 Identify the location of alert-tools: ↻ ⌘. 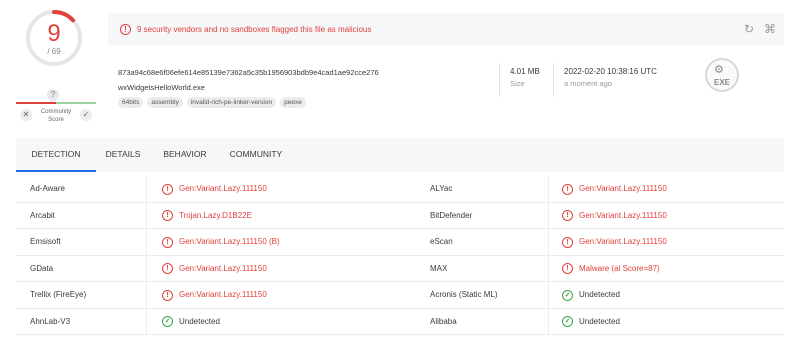
(760, 29).